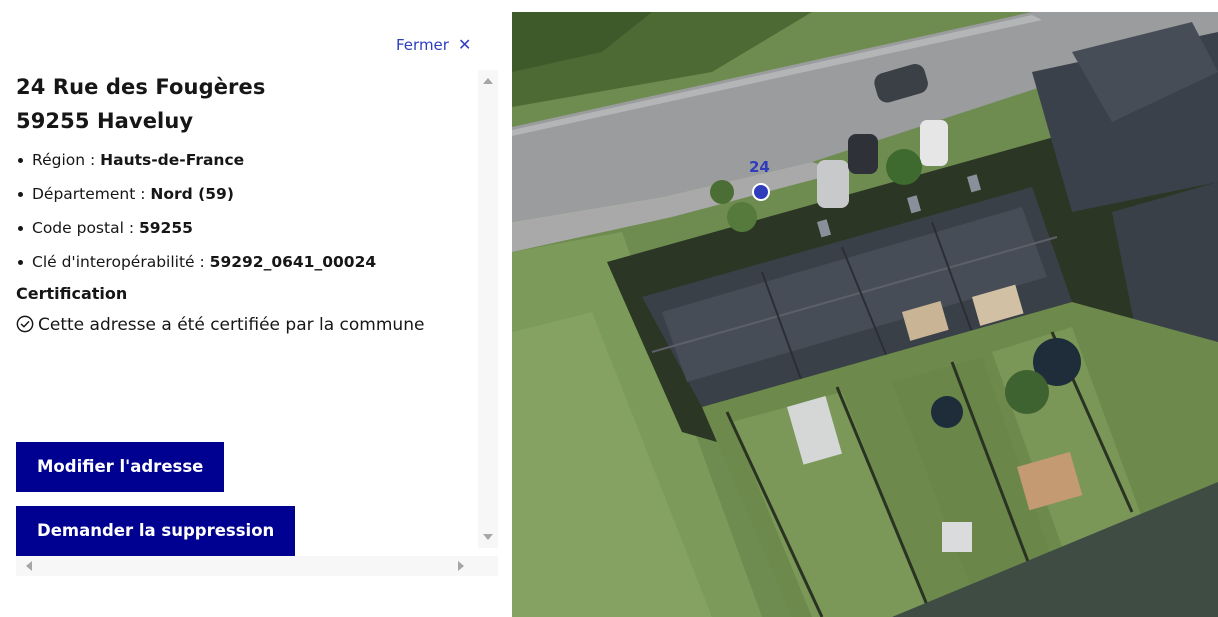 The width and height of the screenshot is (1218, 617). I want to click on info-region-label: Région :, so click(66, 160).